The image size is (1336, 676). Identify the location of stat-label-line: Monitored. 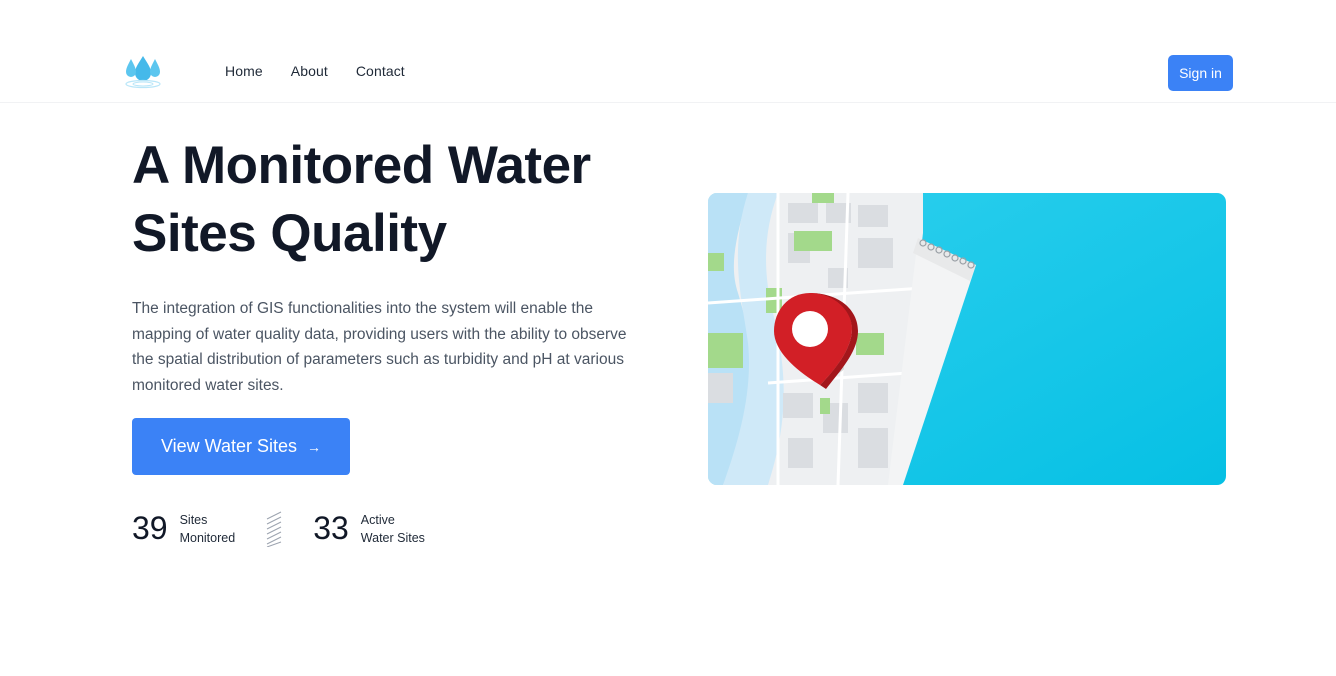
(207, 537).